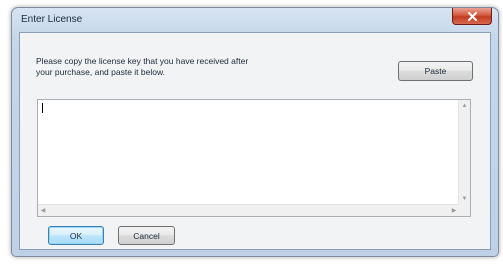  Describe the element at coordinates (146, 235) in the screenshot. I see `cancel-button: Cancel` at that location.